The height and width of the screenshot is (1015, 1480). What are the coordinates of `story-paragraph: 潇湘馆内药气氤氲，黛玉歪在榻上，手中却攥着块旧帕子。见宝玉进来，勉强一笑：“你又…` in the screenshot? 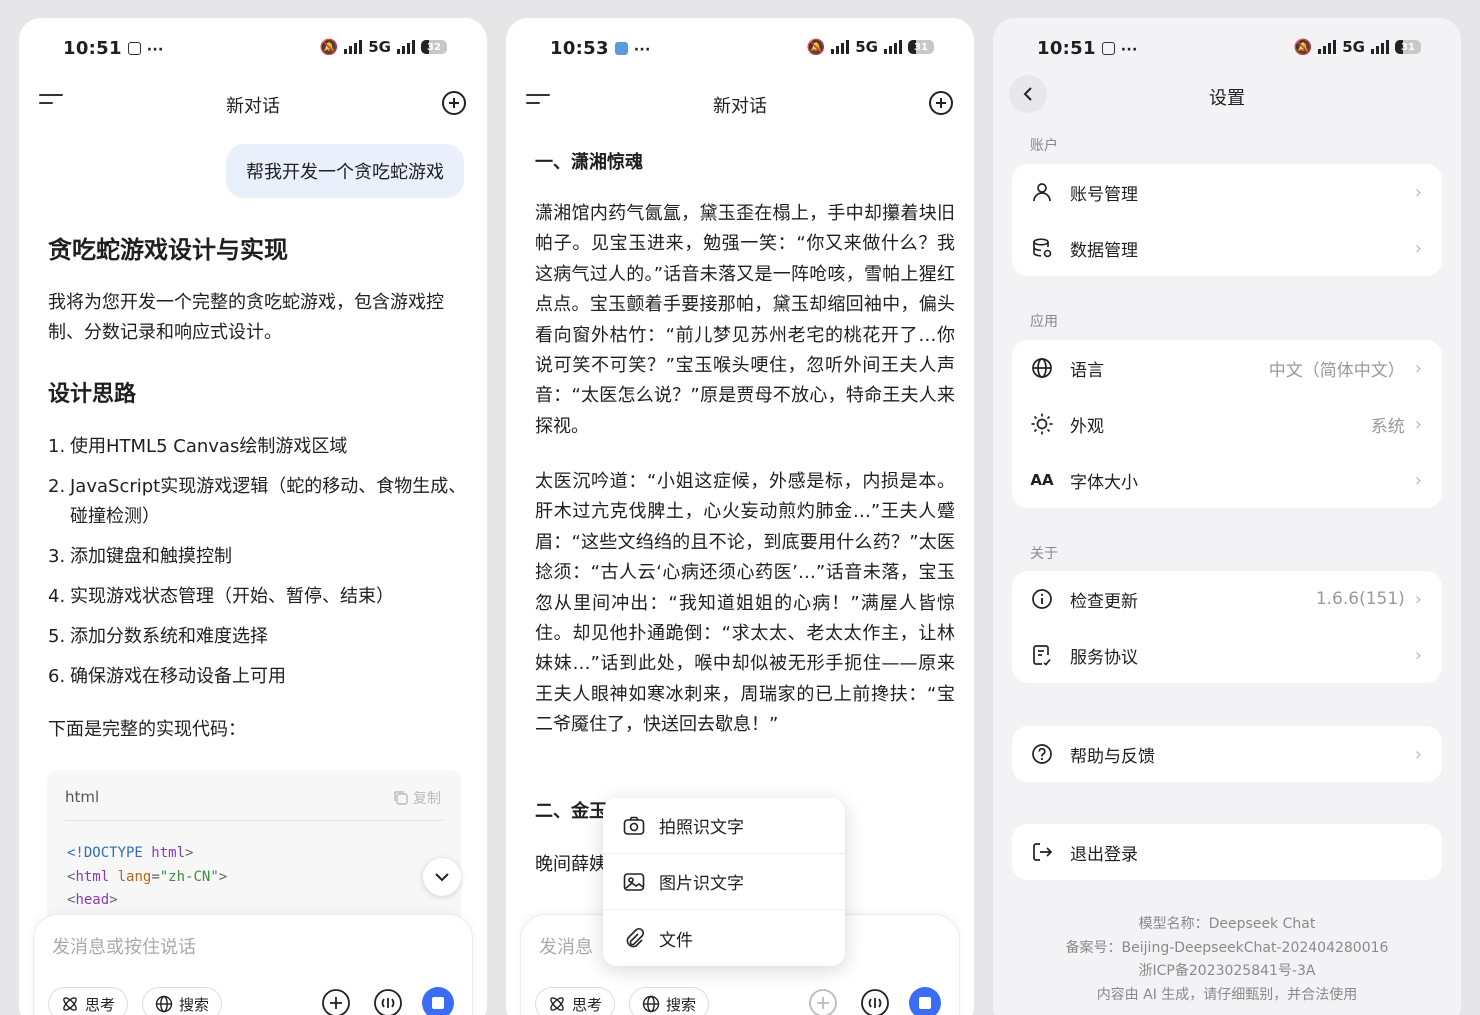 It's located at (745, 320).